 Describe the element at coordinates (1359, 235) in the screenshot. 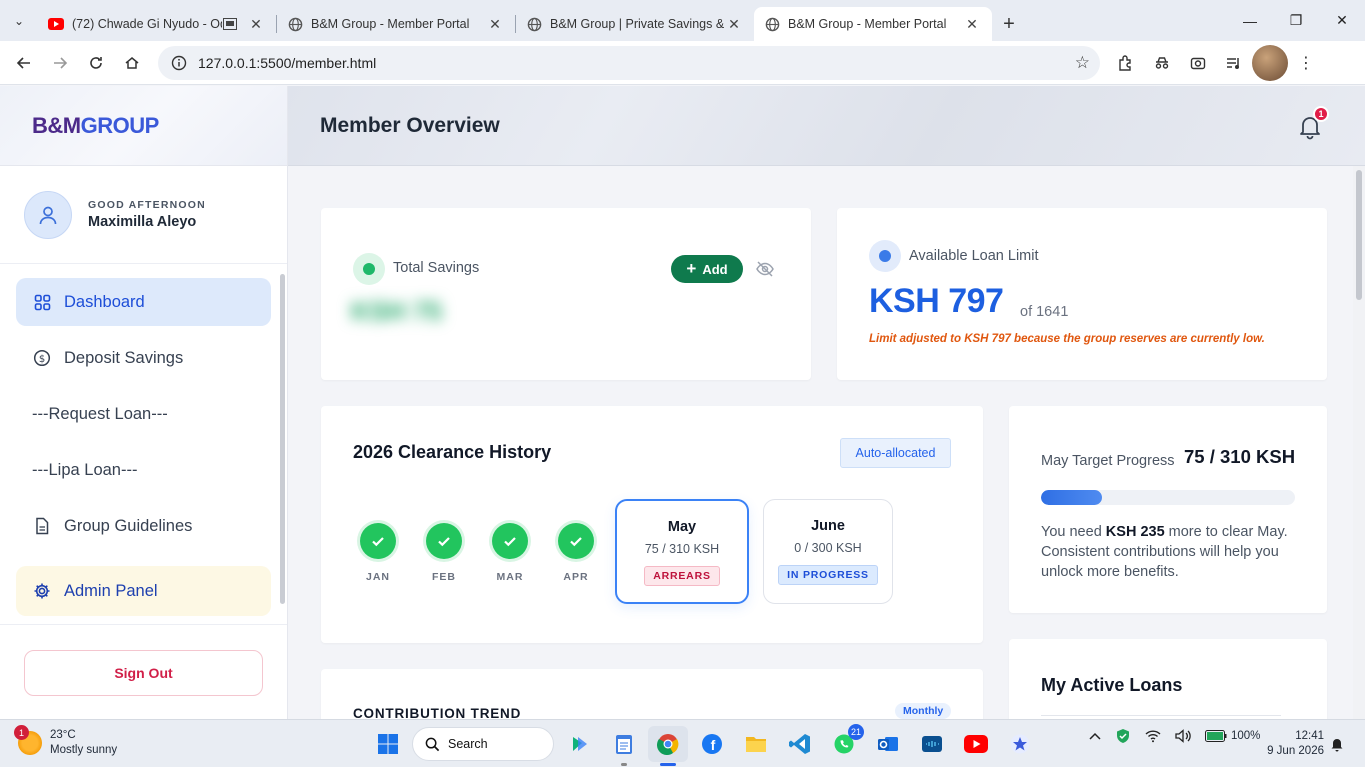

I see `scrollbar-thumb` at that location.